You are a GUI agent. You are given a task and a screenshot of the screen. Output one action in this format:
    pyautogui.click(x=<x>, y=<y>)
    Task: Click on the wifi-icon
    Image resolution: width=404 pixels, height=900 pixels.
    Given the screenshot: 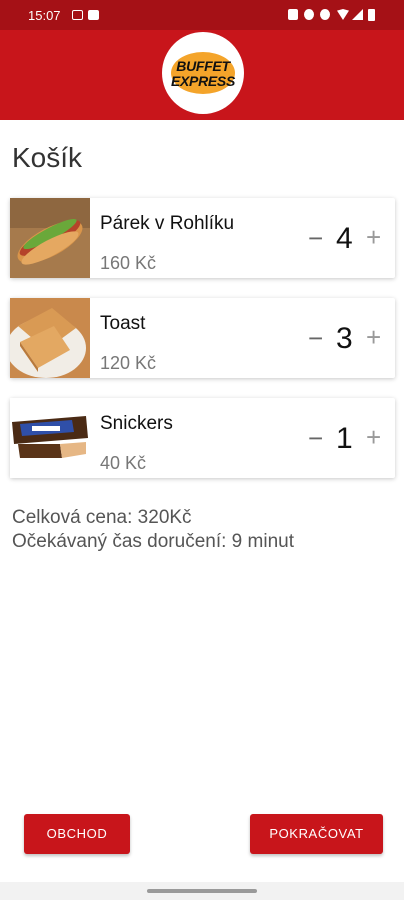 What is the action you would take?
    pyautogui.click(x=343, y=14)
    